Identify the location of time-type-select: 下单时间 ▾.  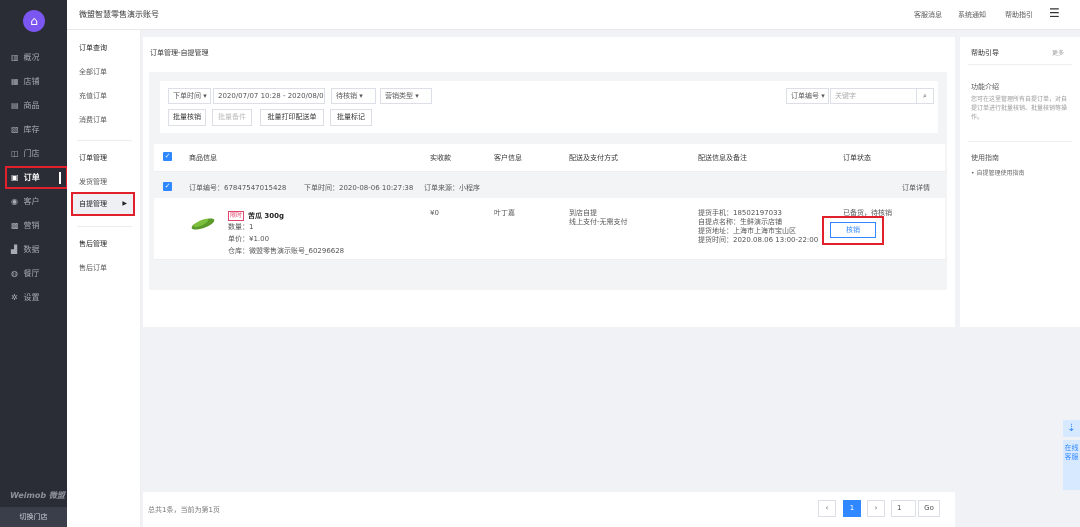
(189, 96).